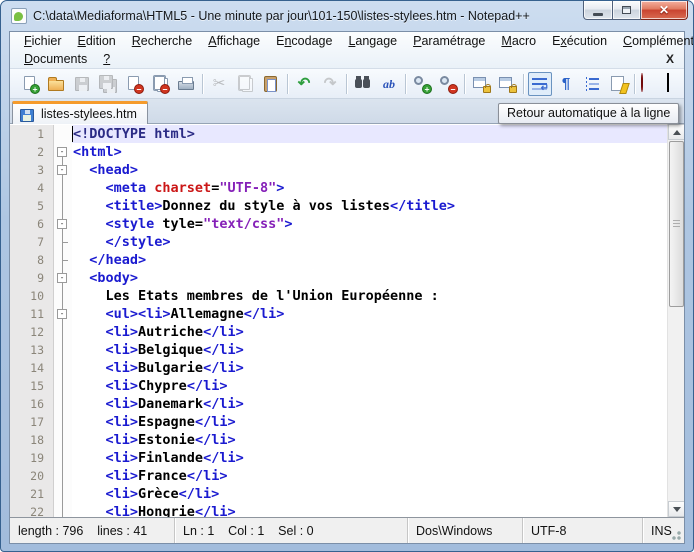  Describe the element at coordinates (80, 112) in the screenshot. I see `tab-listes-stylees: listes-stylees.htm` at that location.